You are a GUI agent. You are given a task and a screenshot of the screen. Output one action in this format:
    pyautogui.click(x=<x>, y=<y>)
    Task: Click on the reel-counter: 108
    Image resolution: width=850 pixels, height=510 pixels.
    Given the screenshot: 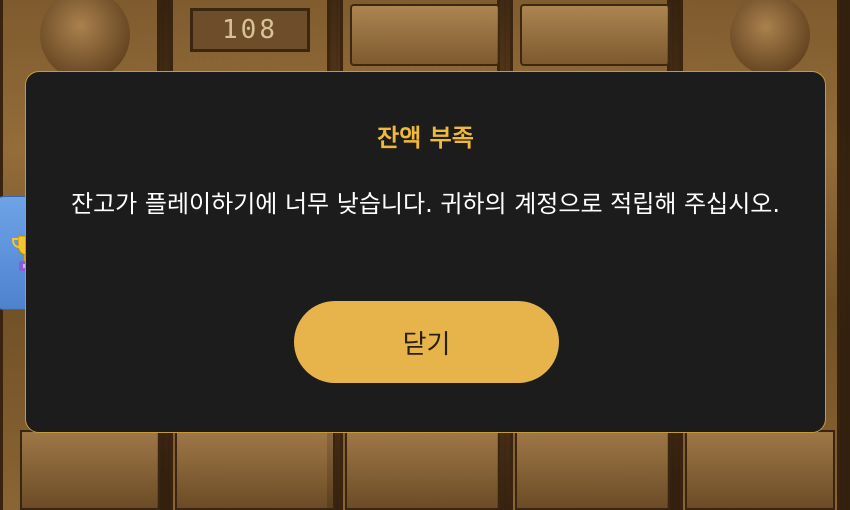 What is the action you would take?
    pyautogui.click(x=250, y=30)
    